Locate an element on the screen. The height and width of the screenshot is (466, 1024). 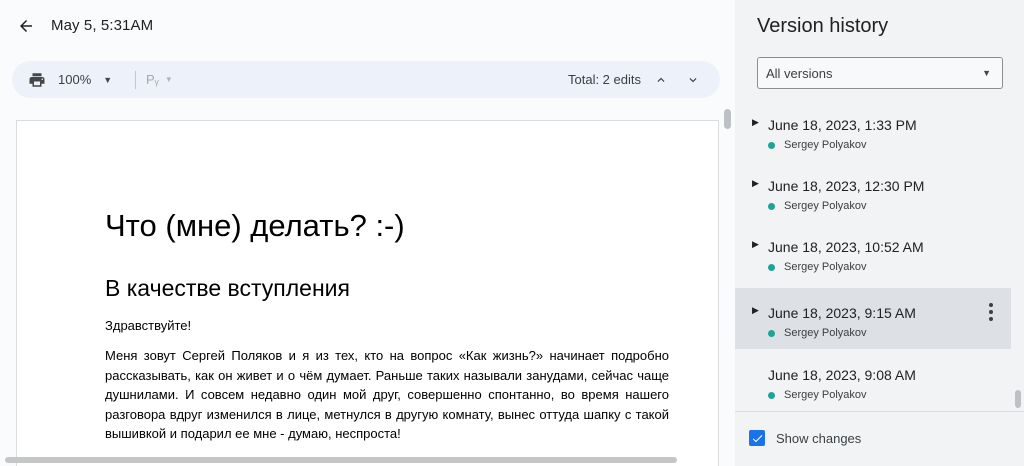
arrow-back-icon is located at coordinates (26, 26).